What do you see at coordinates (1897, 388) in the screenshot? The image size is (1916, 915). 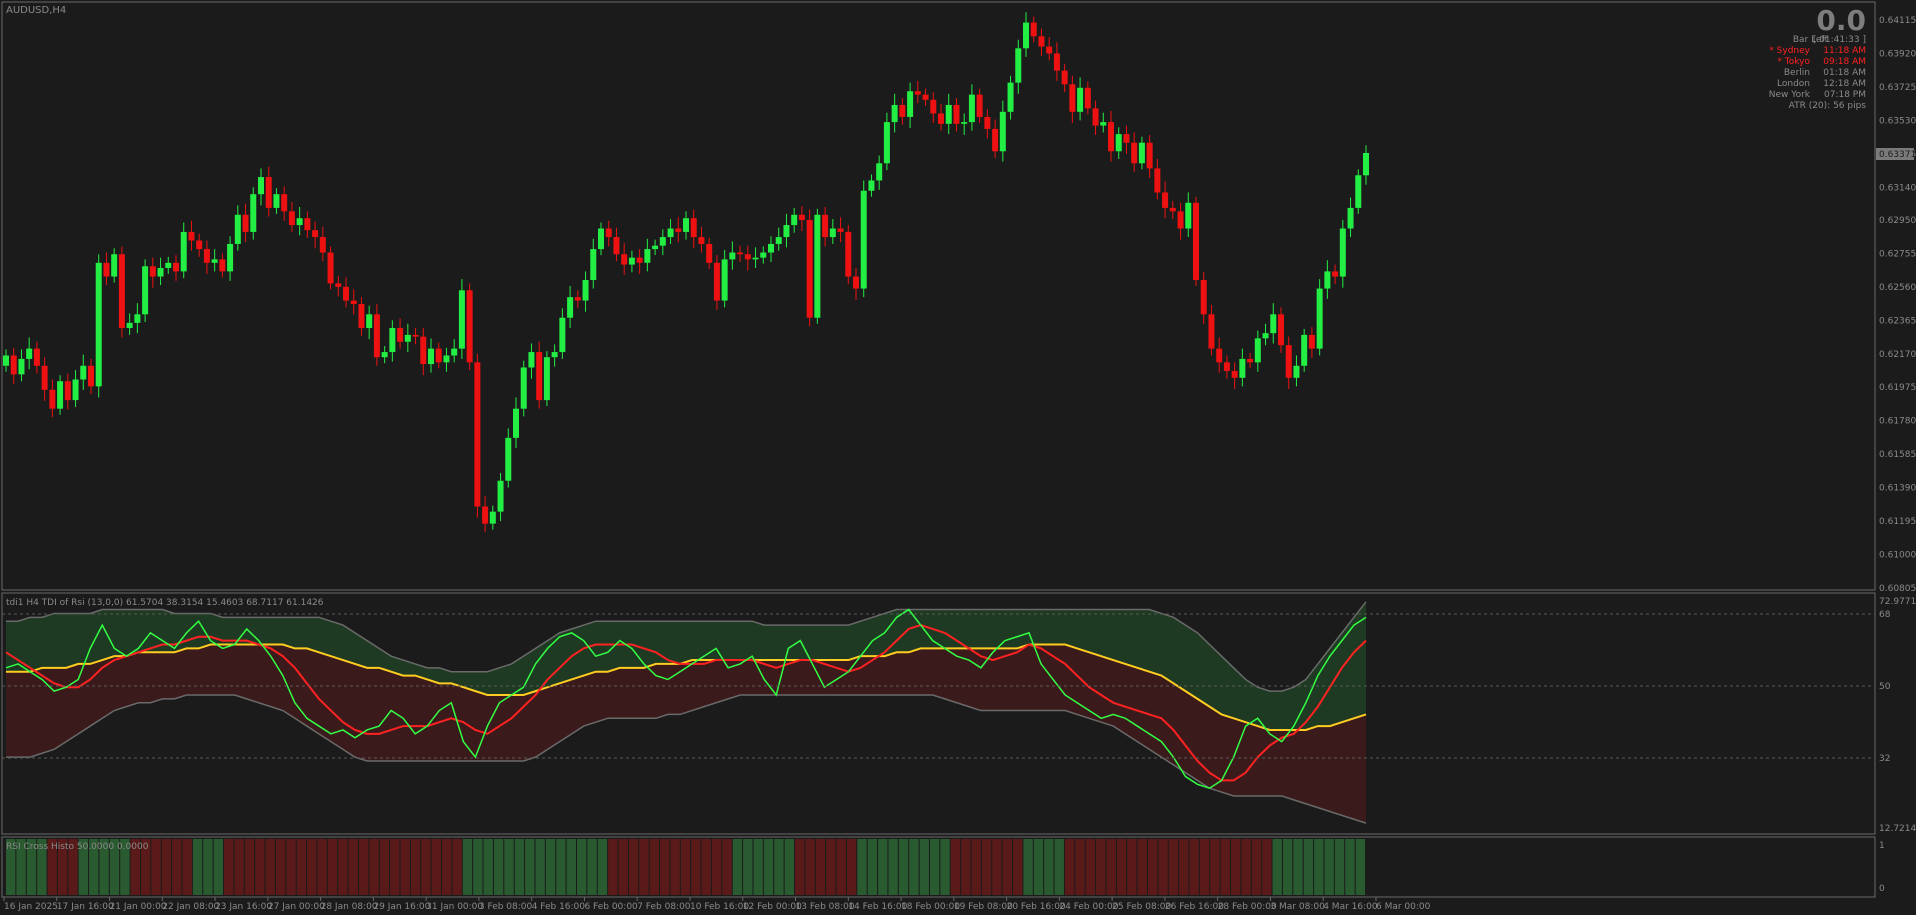 I see `price-axis-tick: 0.61975` at bounding box center [1897, 388].